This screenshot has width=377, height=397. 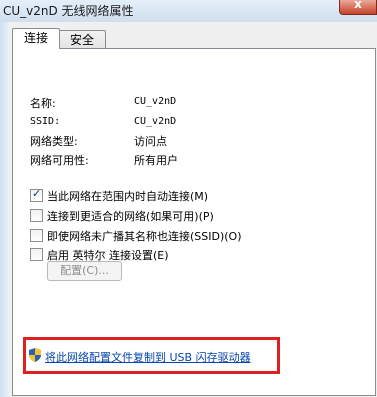 I want to click on hidden-ssid-checkbox, so click(x=36, y=235).